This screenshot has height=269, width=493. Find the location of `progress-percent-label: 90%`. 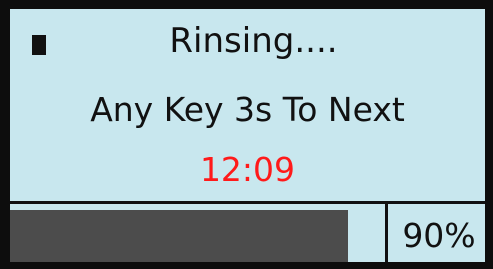

progress-percent-label: 90% is located at coordinates (439, 235).